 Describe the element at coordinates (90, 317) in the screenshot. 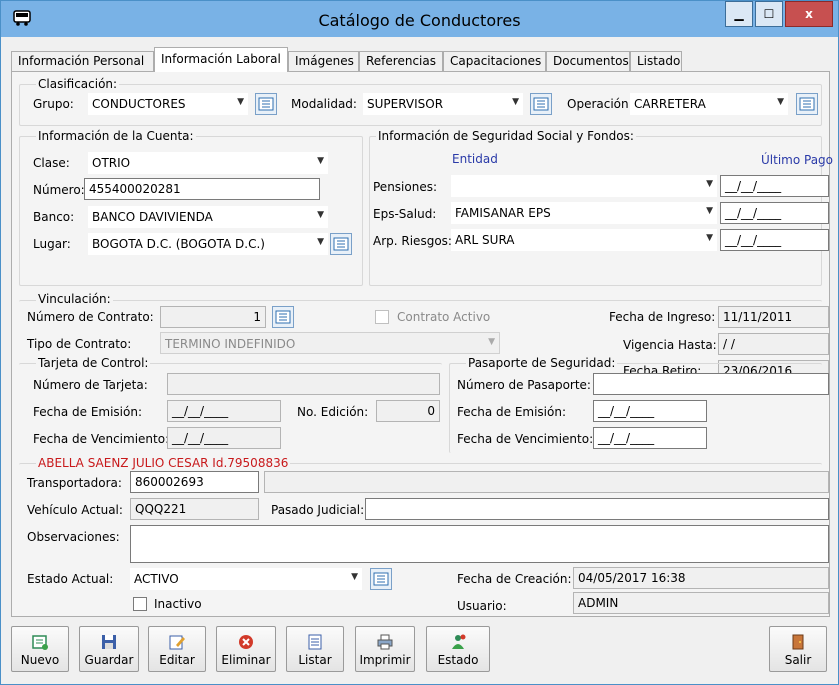

I see `numero-contrato-label: Número de Contrato:` at that location.